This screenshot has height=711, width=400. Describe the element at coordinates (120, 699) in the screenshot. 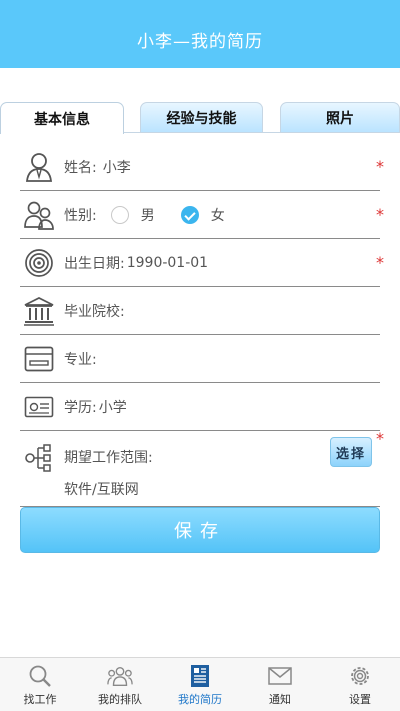

I see `nav-my-queue-label: 我的排队` at that location.